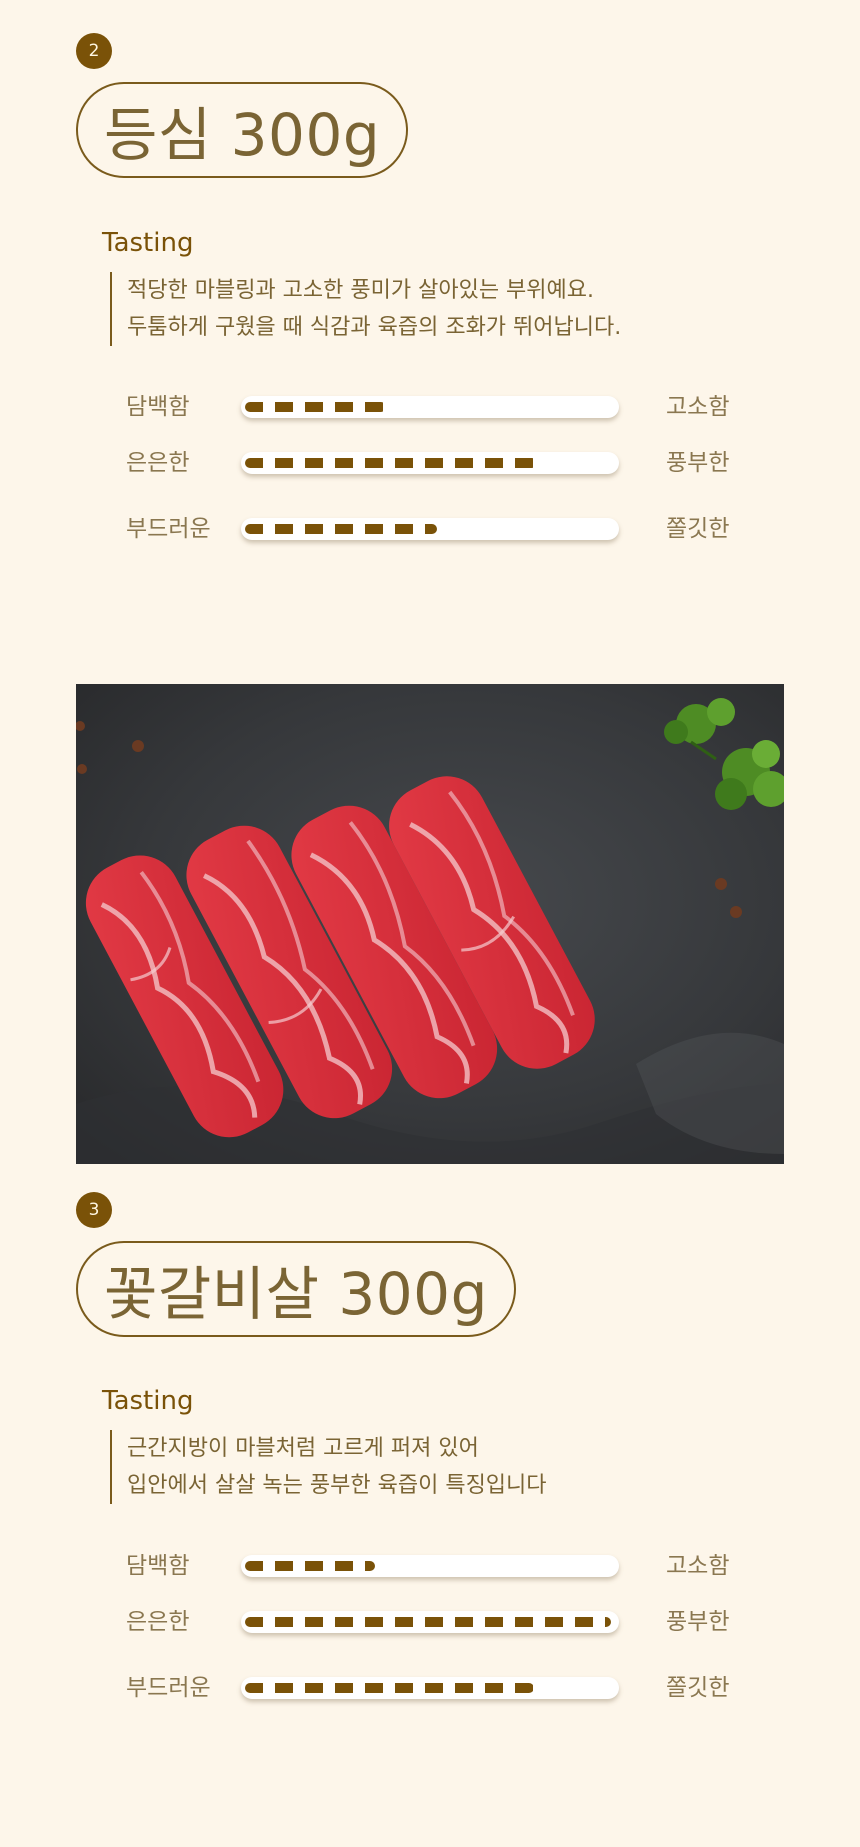 The image size is (860, 1847). I want to click on description-line-1: 적당한 마블링과 고소한 풍미가 살아있는 부위예요., so click(361, 290).